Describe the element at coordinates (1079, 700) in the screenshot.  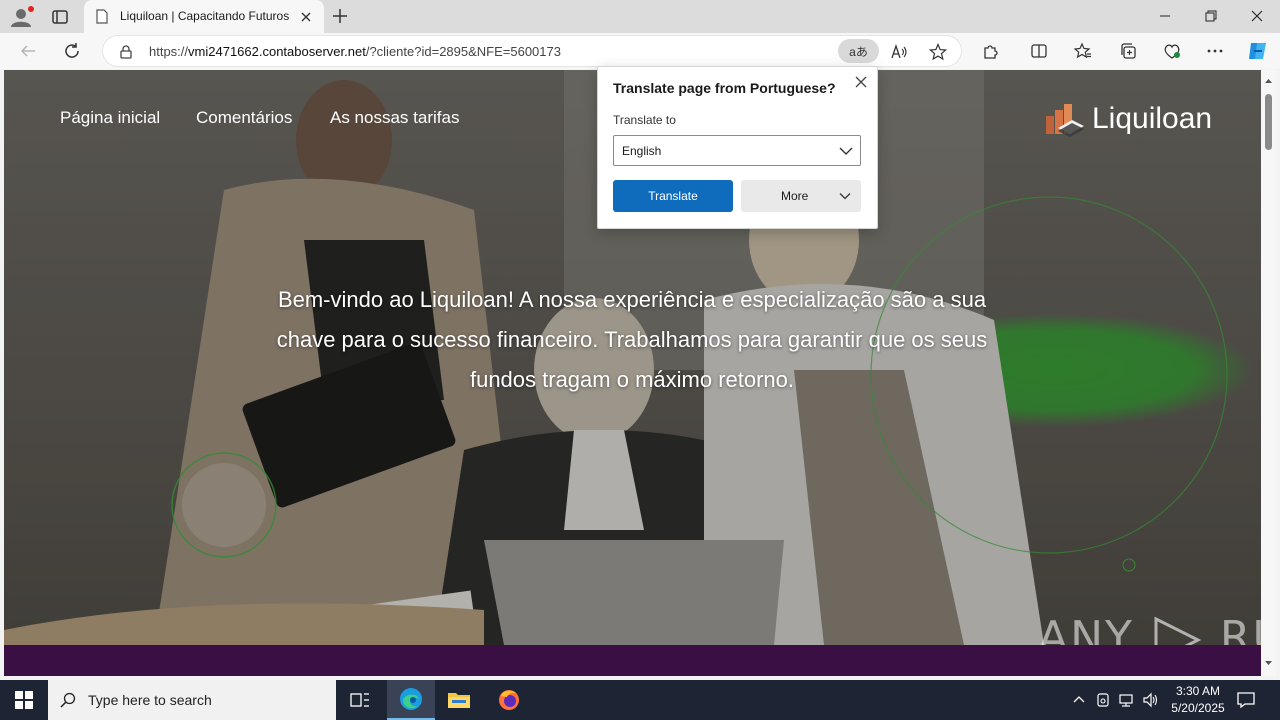
I see `chevron-up-icon` at that location.